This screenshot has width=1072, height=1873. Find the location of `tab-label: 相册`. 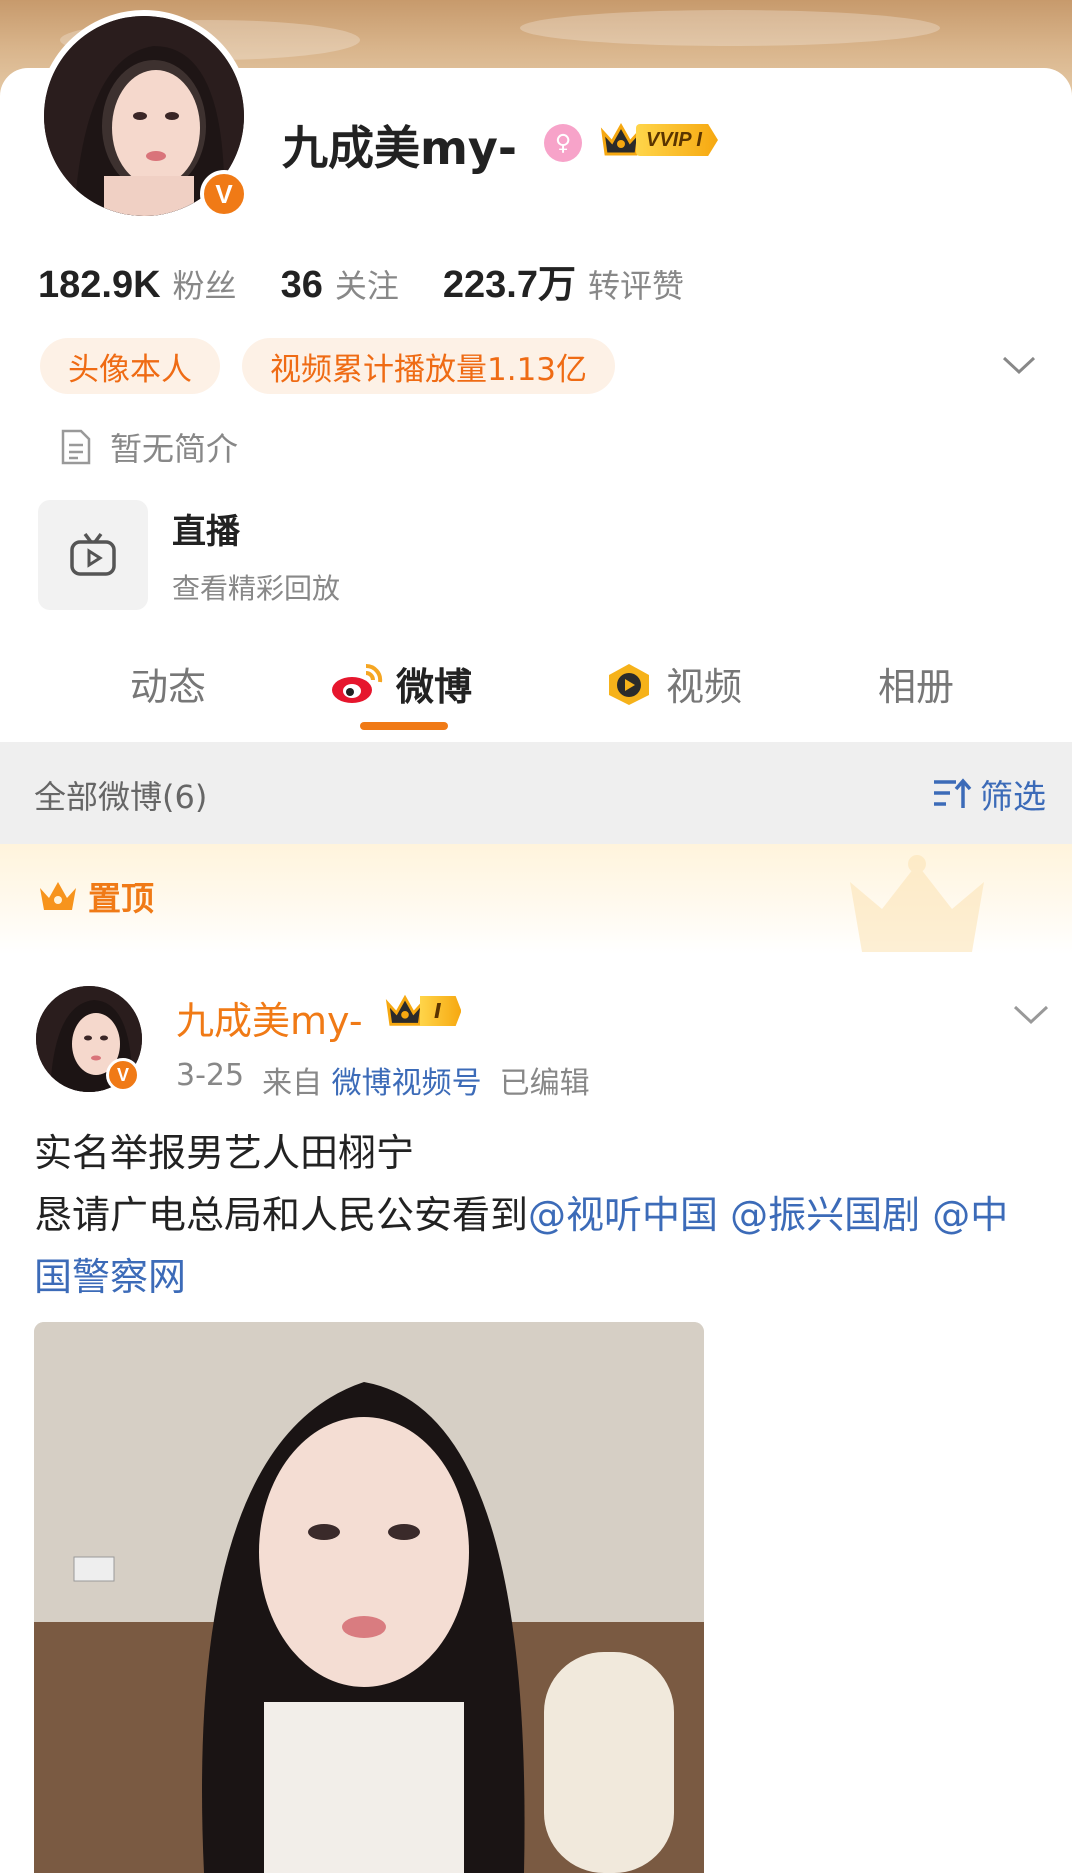

tab-label: 相册 is located at coordinates (916, 687).